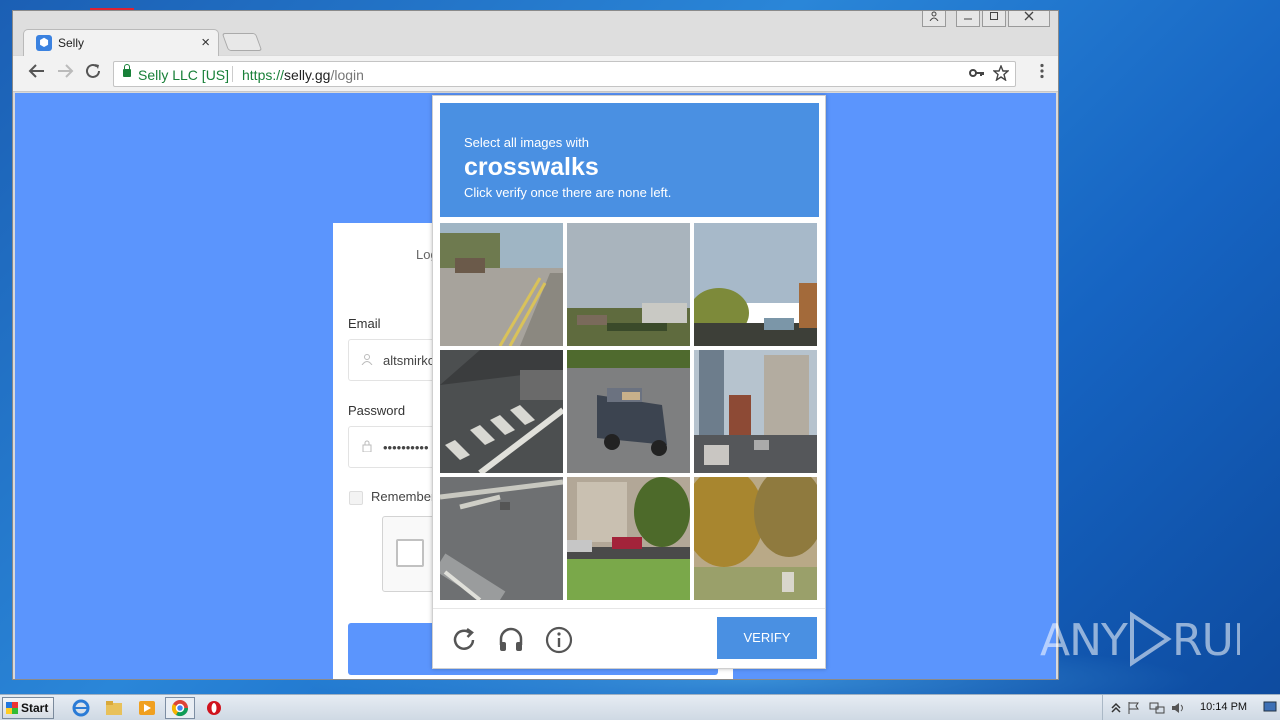 The image size is (1280, 720). Describe the element at coordinates (183, 75) in the screenshot. I see `site-identity: Selly LLC [US]` at that location.